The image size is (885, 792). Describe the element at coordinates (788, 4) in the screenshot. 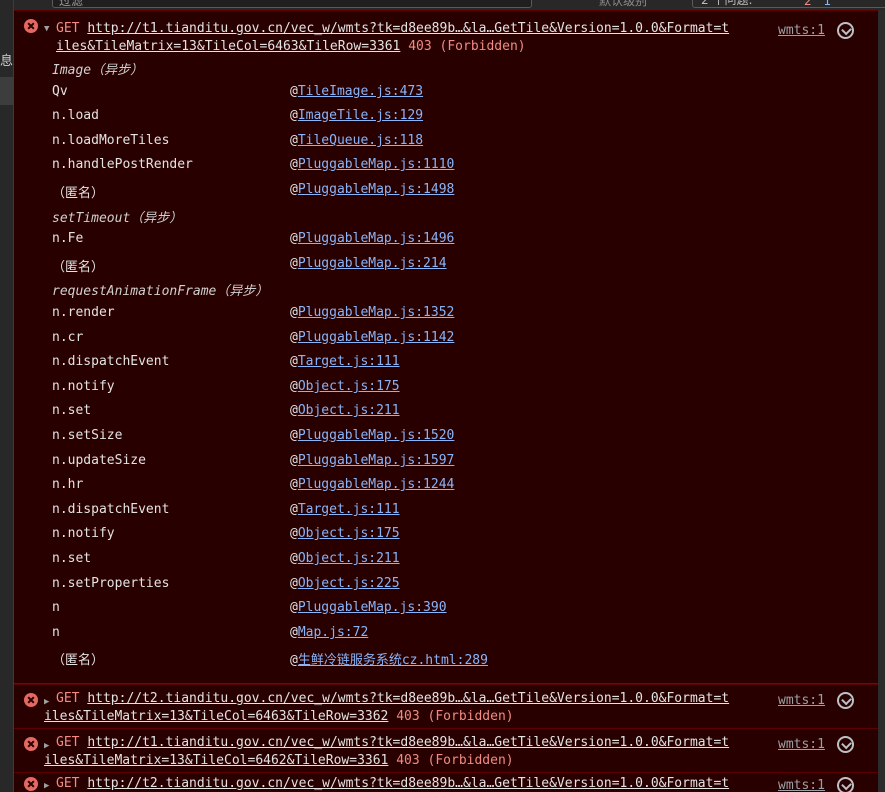

I see `issues-button: 2 个问题:` at that location.